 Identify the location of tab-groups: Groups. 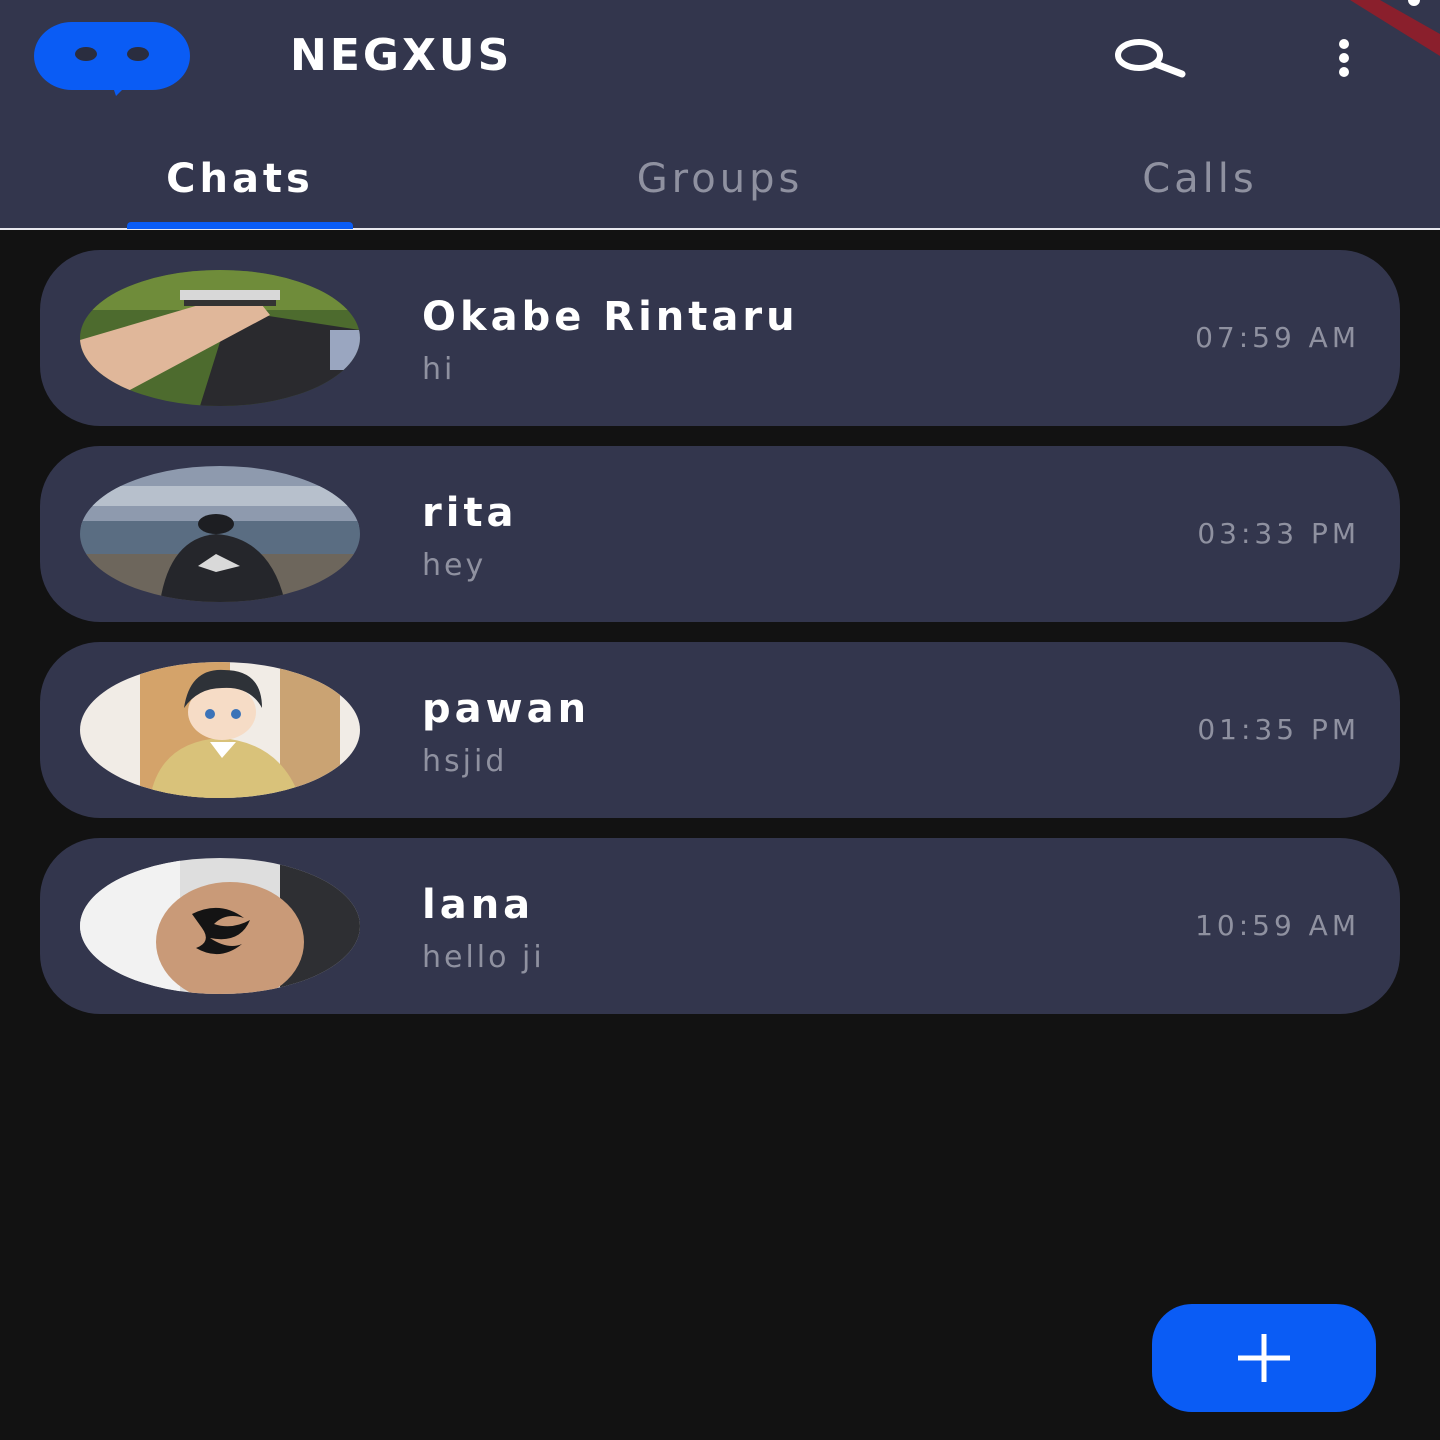
(720, 179).